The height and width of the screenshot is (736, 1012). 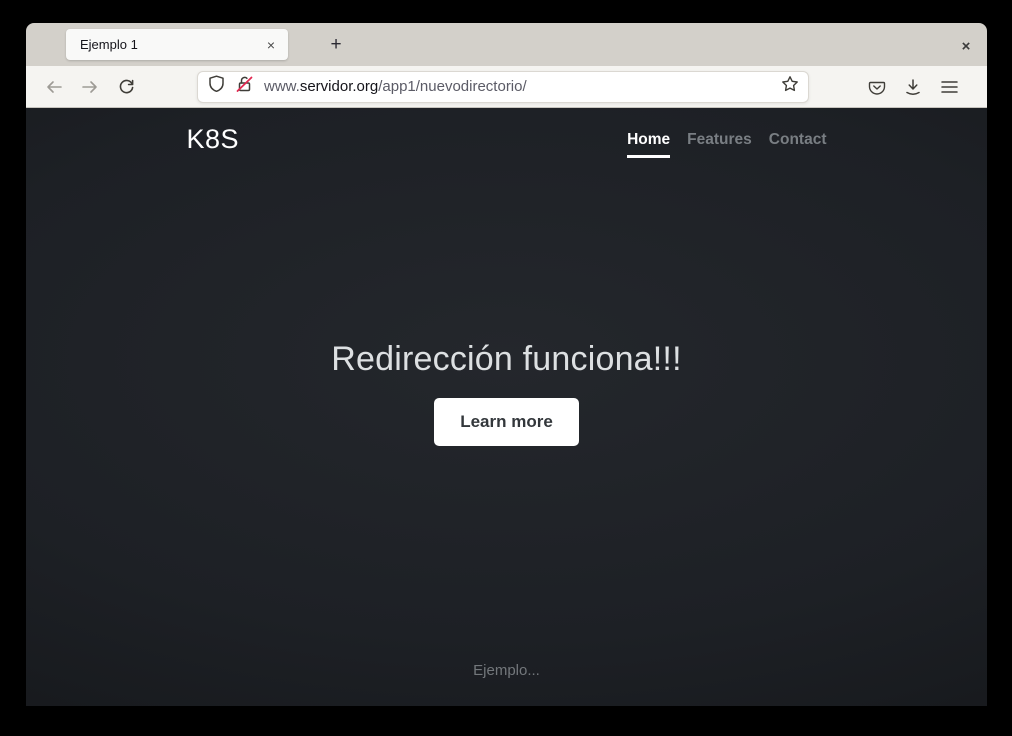 What do you see at coordinates (966, 46) in the screenshot?
I see `window-close-button: ×` at bounding box center [966, 46].